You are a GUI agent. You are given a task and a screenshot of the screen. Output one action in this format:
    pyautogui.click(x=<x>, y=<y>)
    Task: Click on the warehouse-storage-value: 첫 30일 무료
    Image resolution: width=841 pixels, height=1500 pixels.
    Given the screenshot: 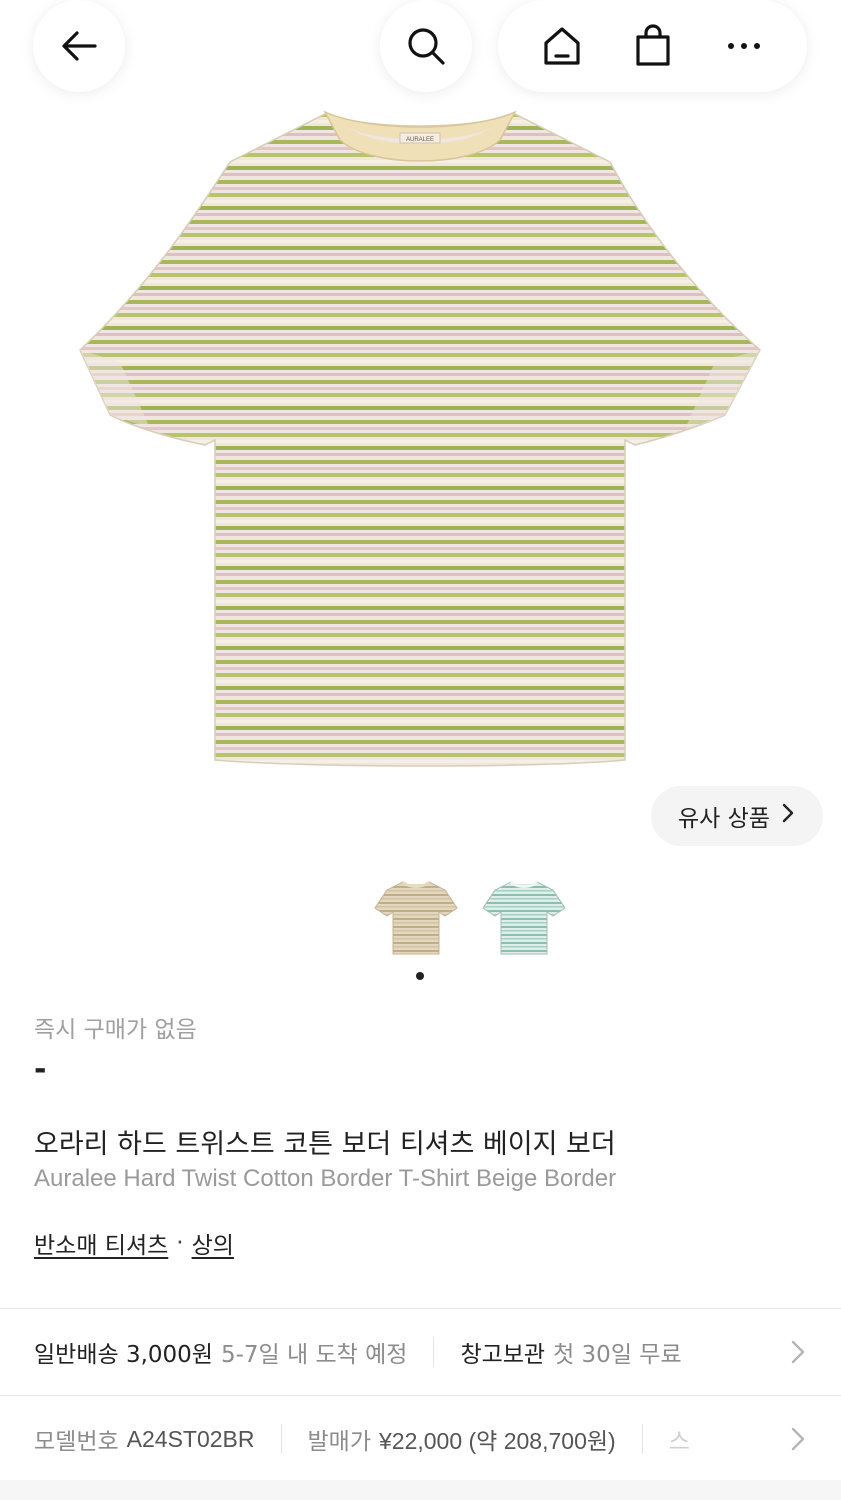 What is the action you would take?
    pyautogui.click(x=617, y=1355)
    